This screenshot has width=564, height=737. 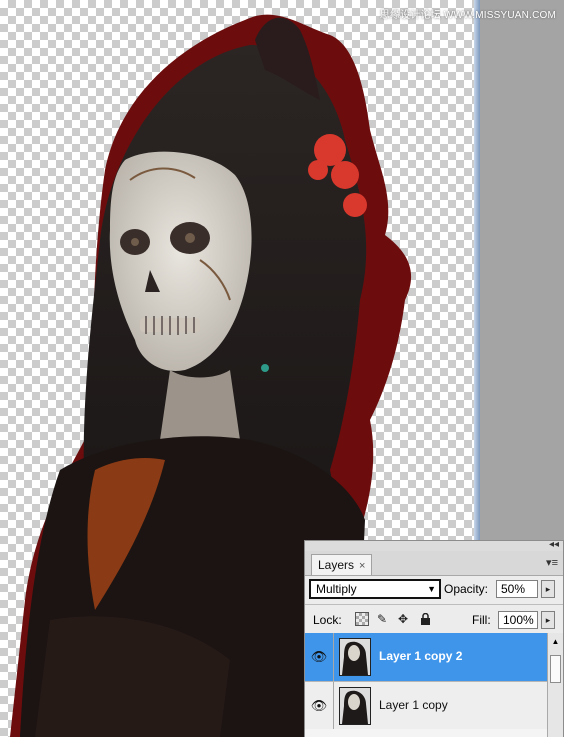 I want to click on lock-transparency-icon, so click(x=362, y=619).